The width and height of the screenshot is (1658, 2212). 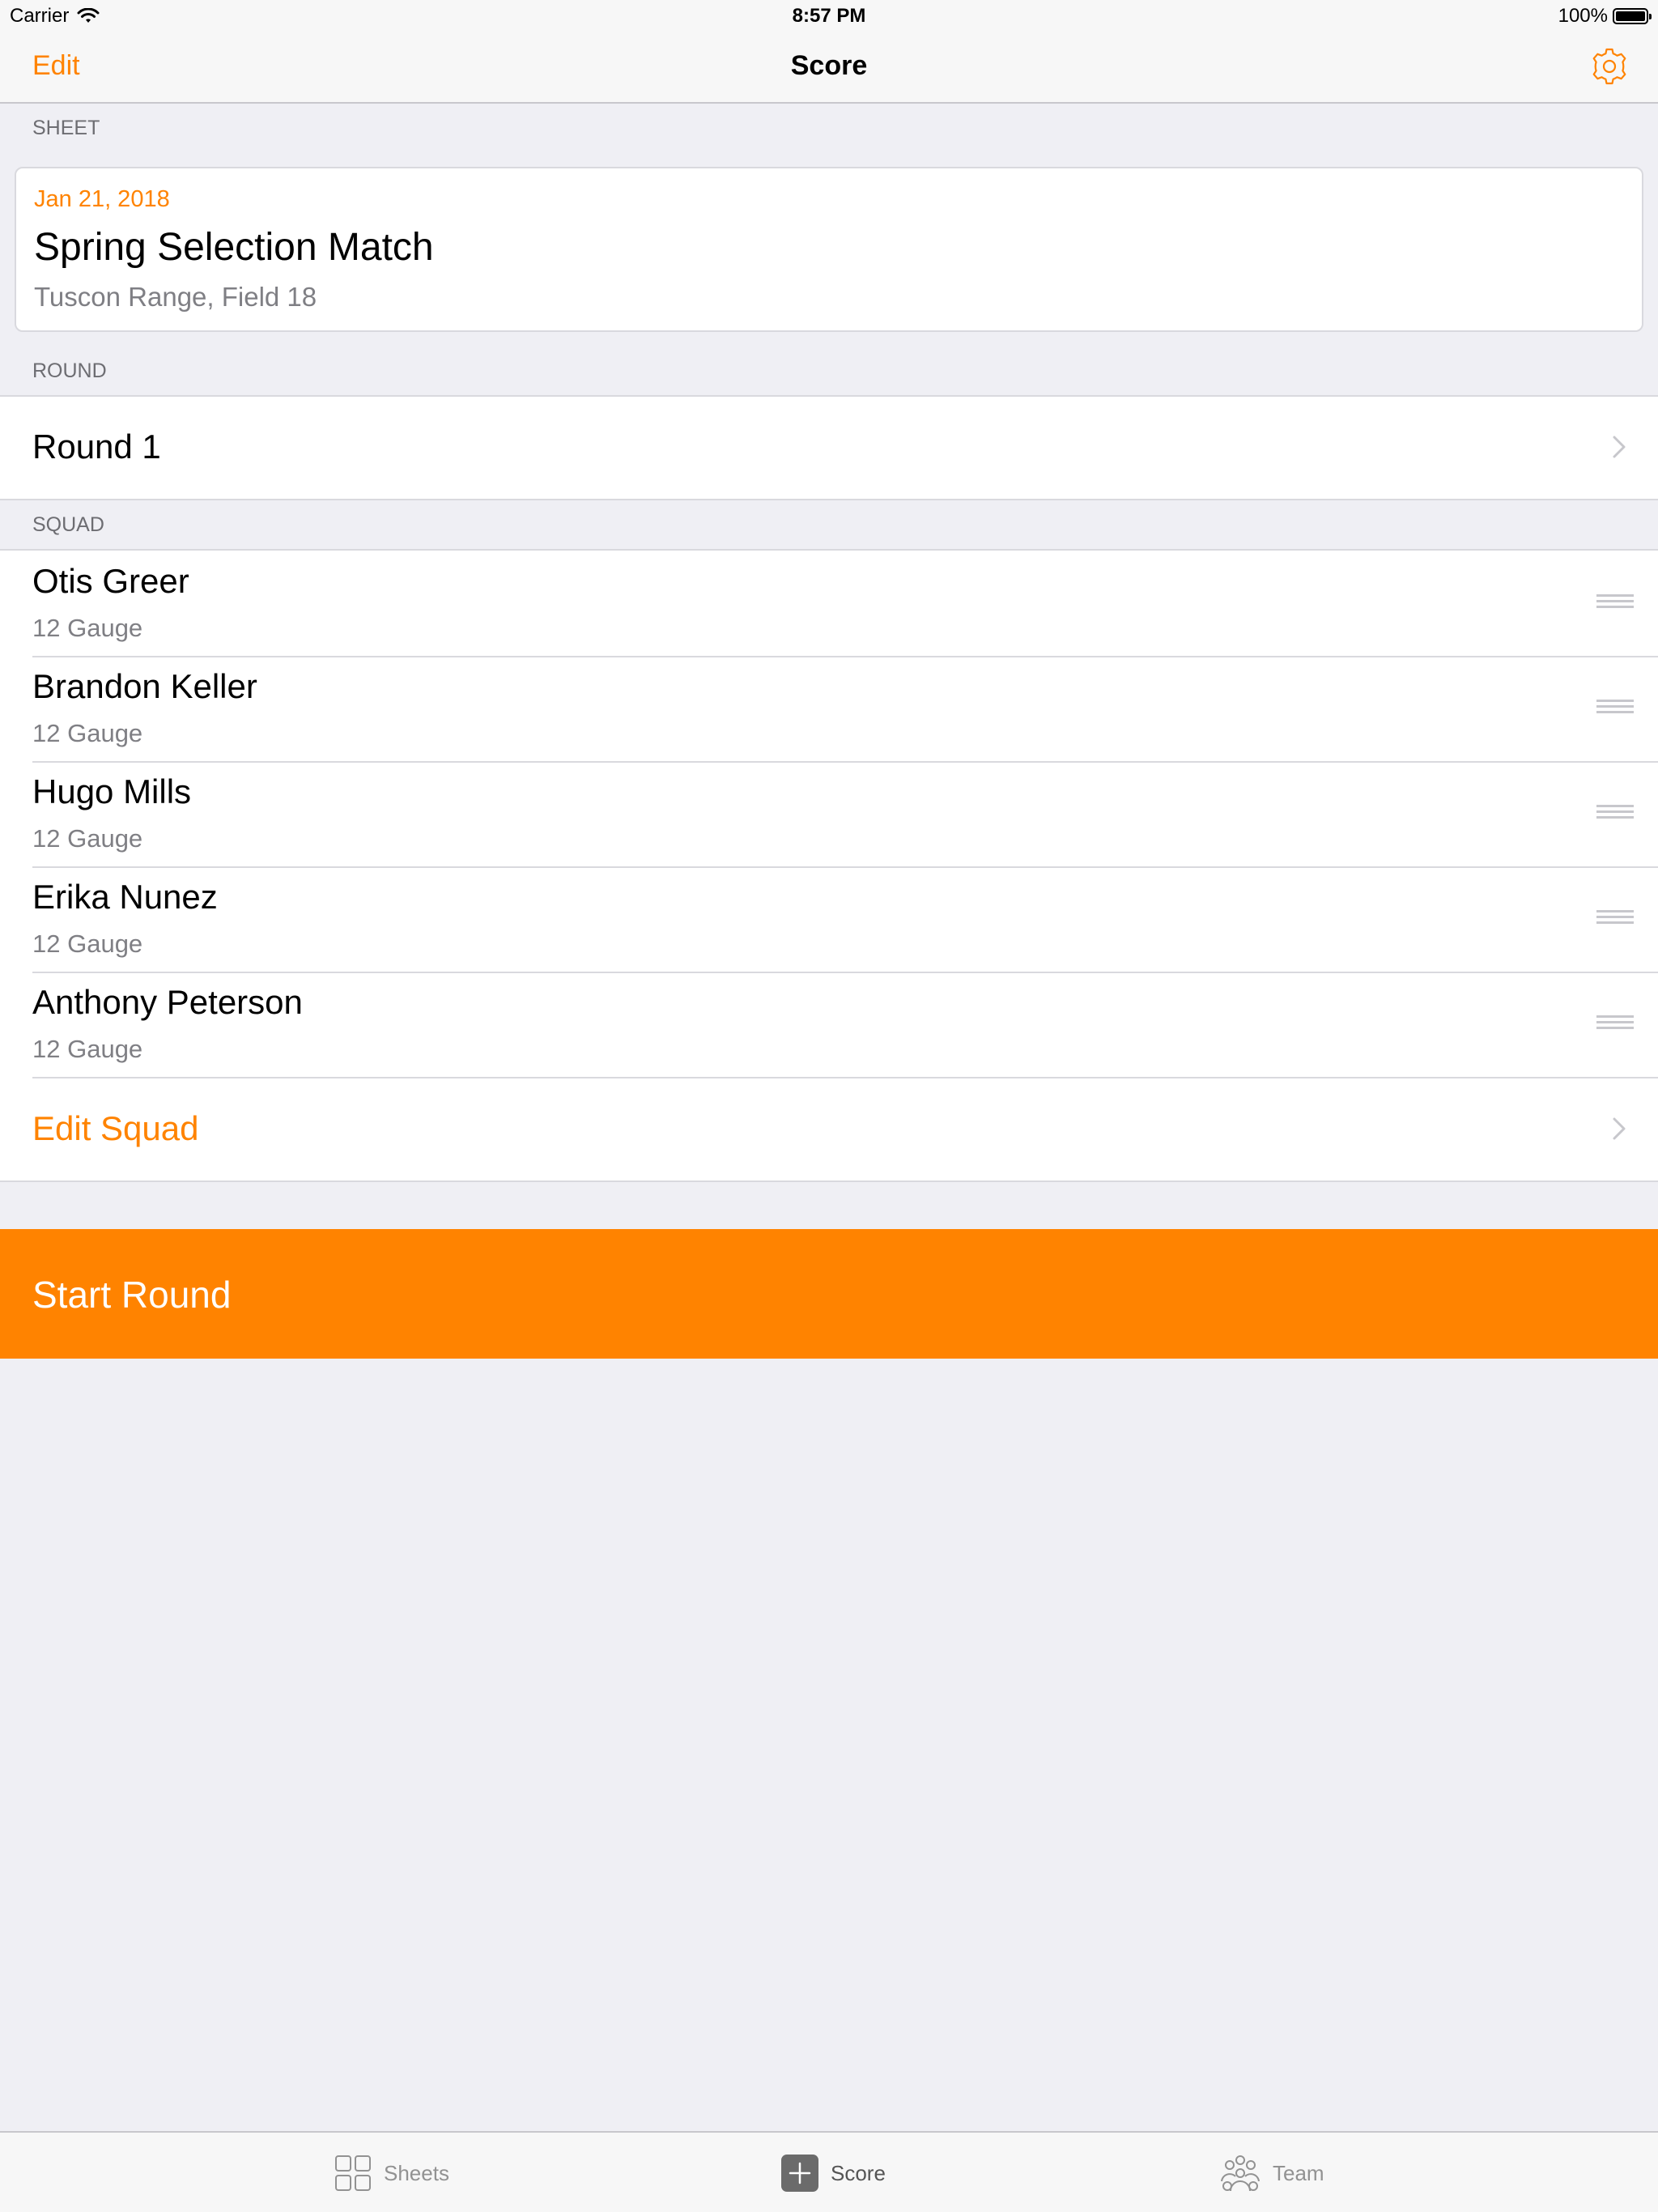 I want to click on start-round-button: Start Round, so click(x=829, y=1294).